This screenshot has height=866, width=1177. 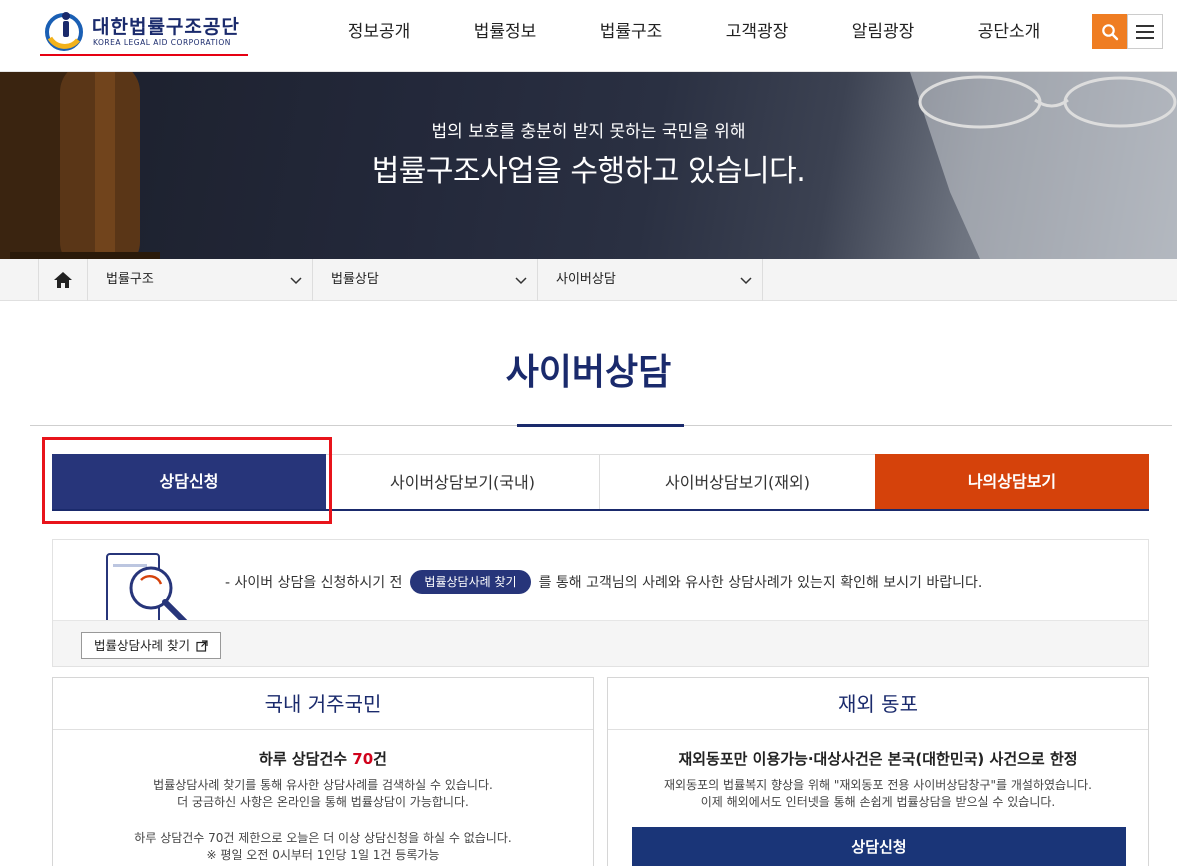 I want to click on search-button, so click(x=1109, y=31).